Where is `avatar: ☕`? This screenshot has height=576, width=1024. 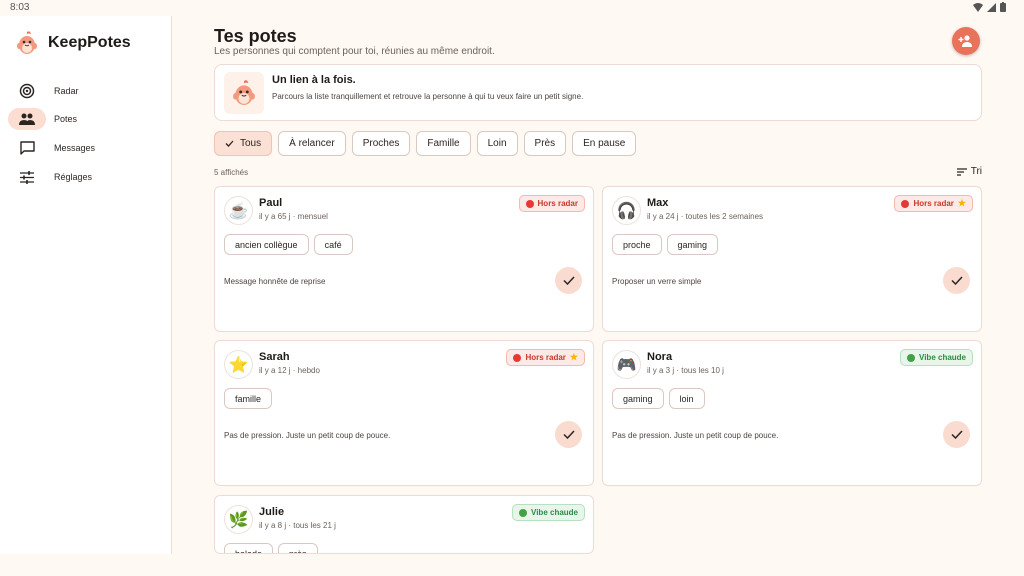 avatar: ☕ is located at coordinates (238, 210).